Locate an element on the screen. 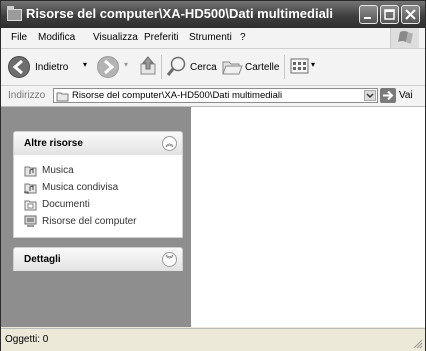  details-panel: Dettagli ︾ is located at coordinates (98, 259).